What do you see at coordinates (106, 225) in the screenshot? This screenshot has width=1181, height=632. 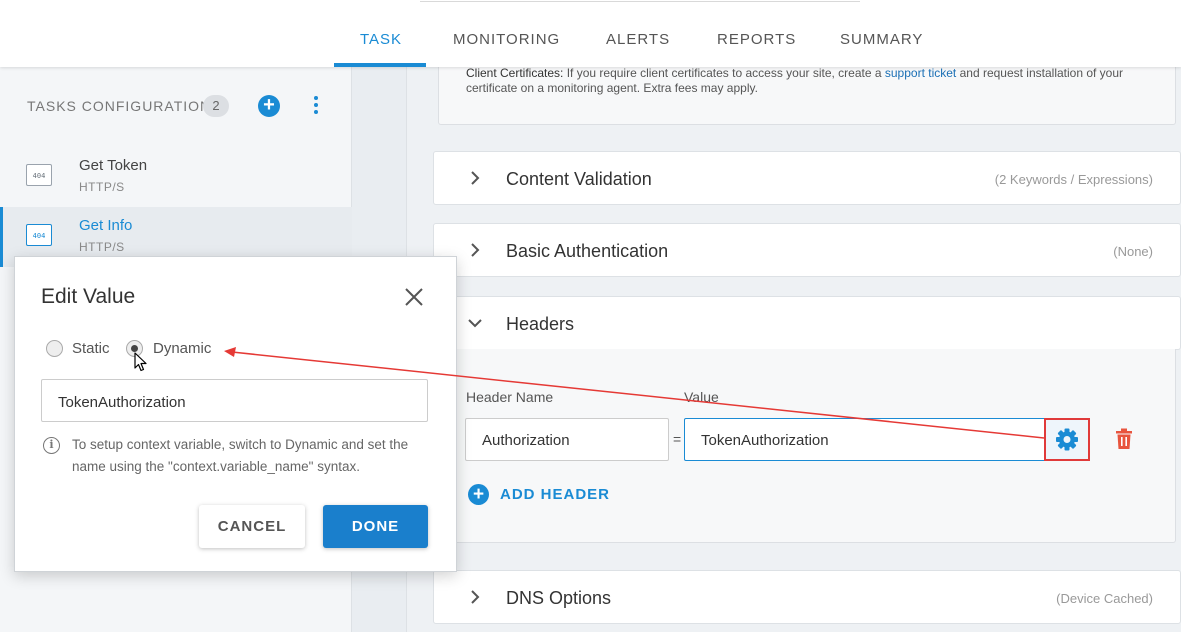 I see `task-name: Get Info` at bounding box center [106, 225].